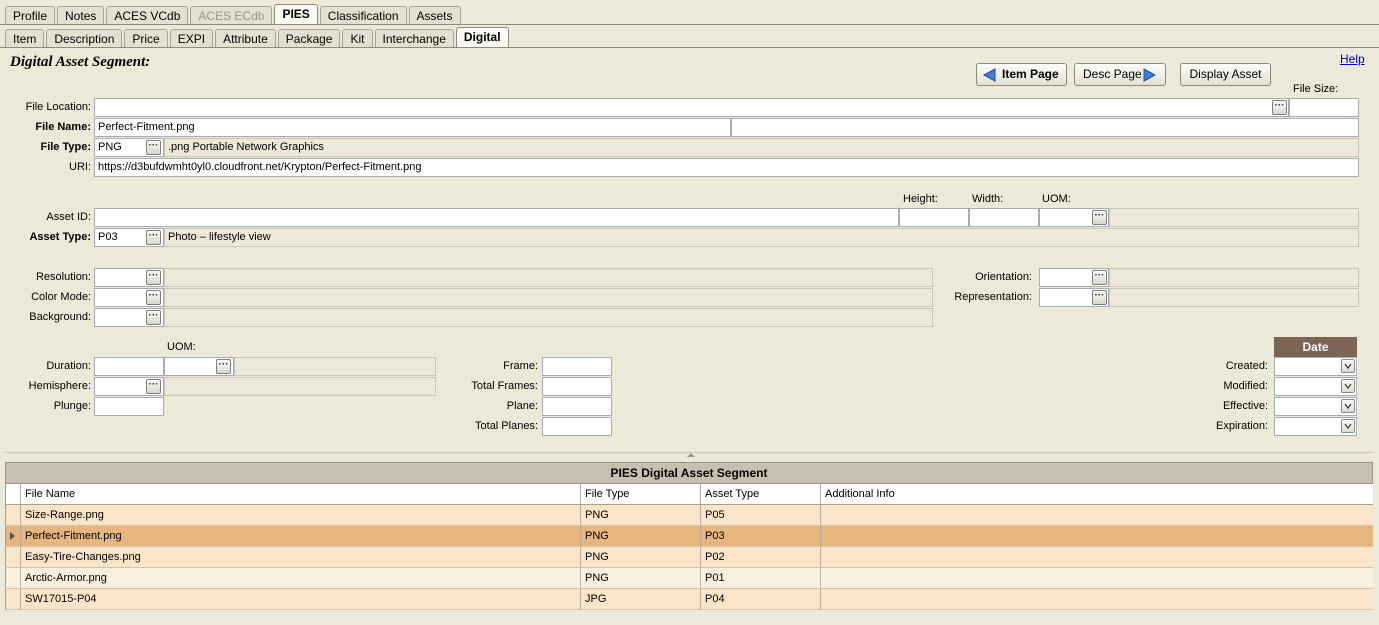 This screenshot has height=625, width=1379. I want to click on item-page-button: Item Page, so click(1021, 74).